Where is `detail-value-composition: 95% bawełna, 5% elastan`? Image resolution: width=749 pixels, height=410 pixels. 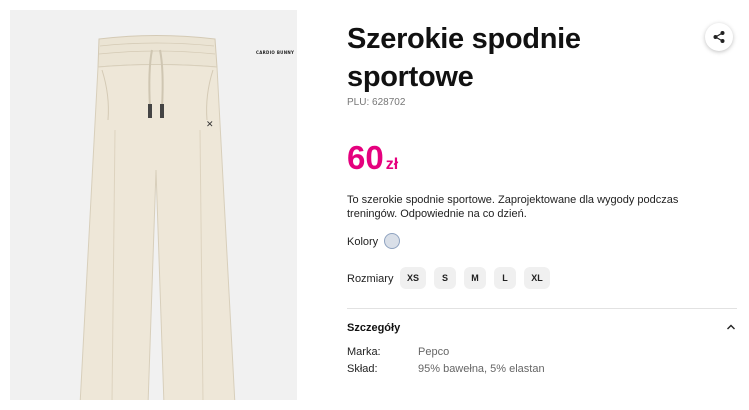 detail-value-composition: 95% bawełna, 5% elastan is located at coordinates (481, 369).